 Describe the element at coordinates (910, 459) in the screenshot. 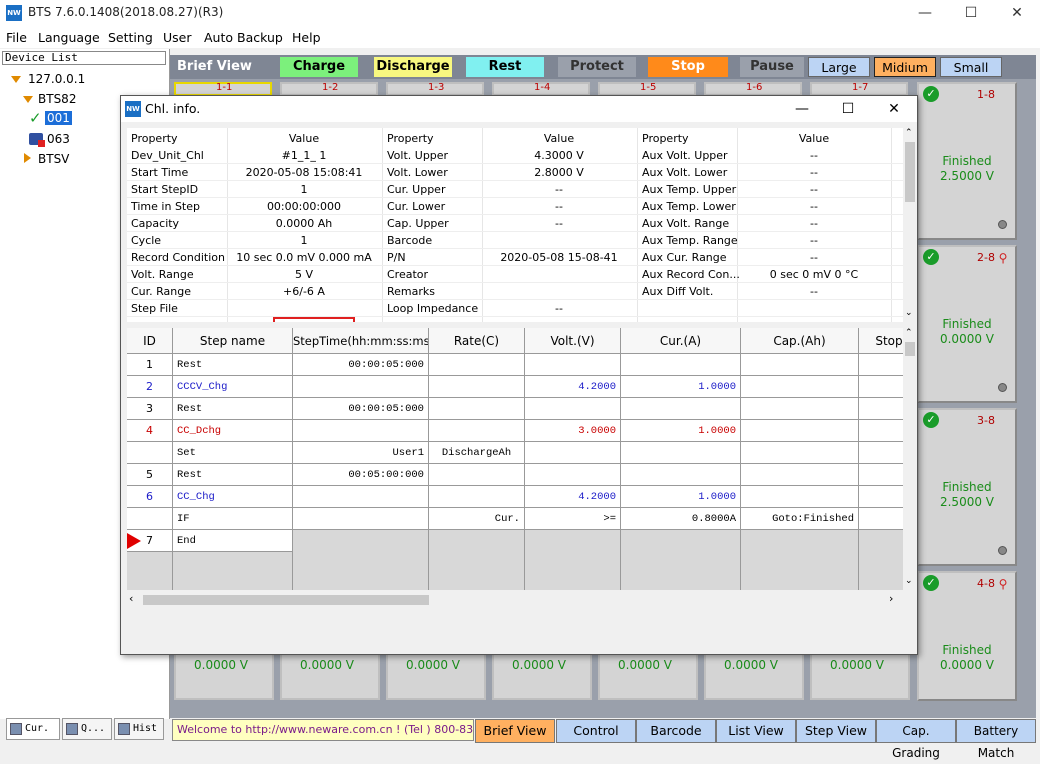

I see `step-scrollbar: ⌃ ⌄` at that location.